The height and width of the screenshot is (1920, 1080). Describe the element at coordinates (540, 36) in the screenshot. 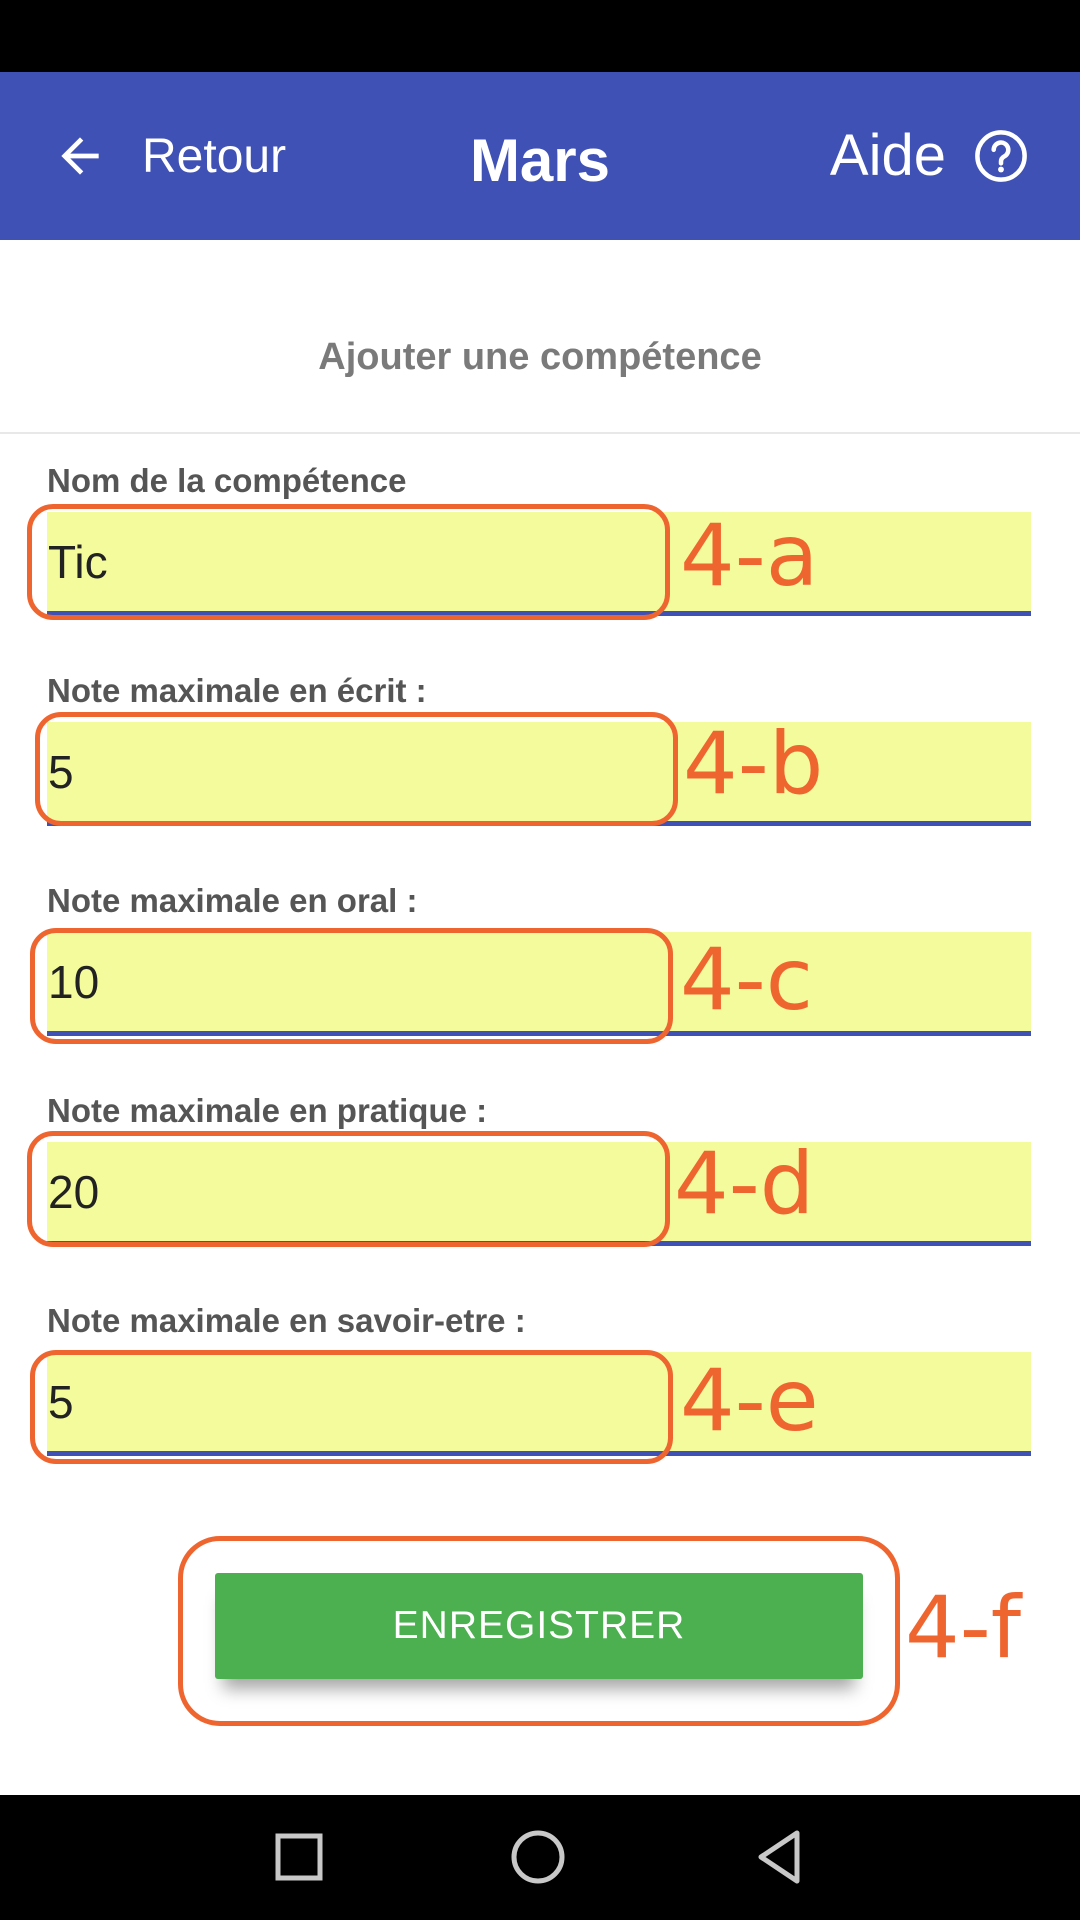

I see `status-bar` at that location.